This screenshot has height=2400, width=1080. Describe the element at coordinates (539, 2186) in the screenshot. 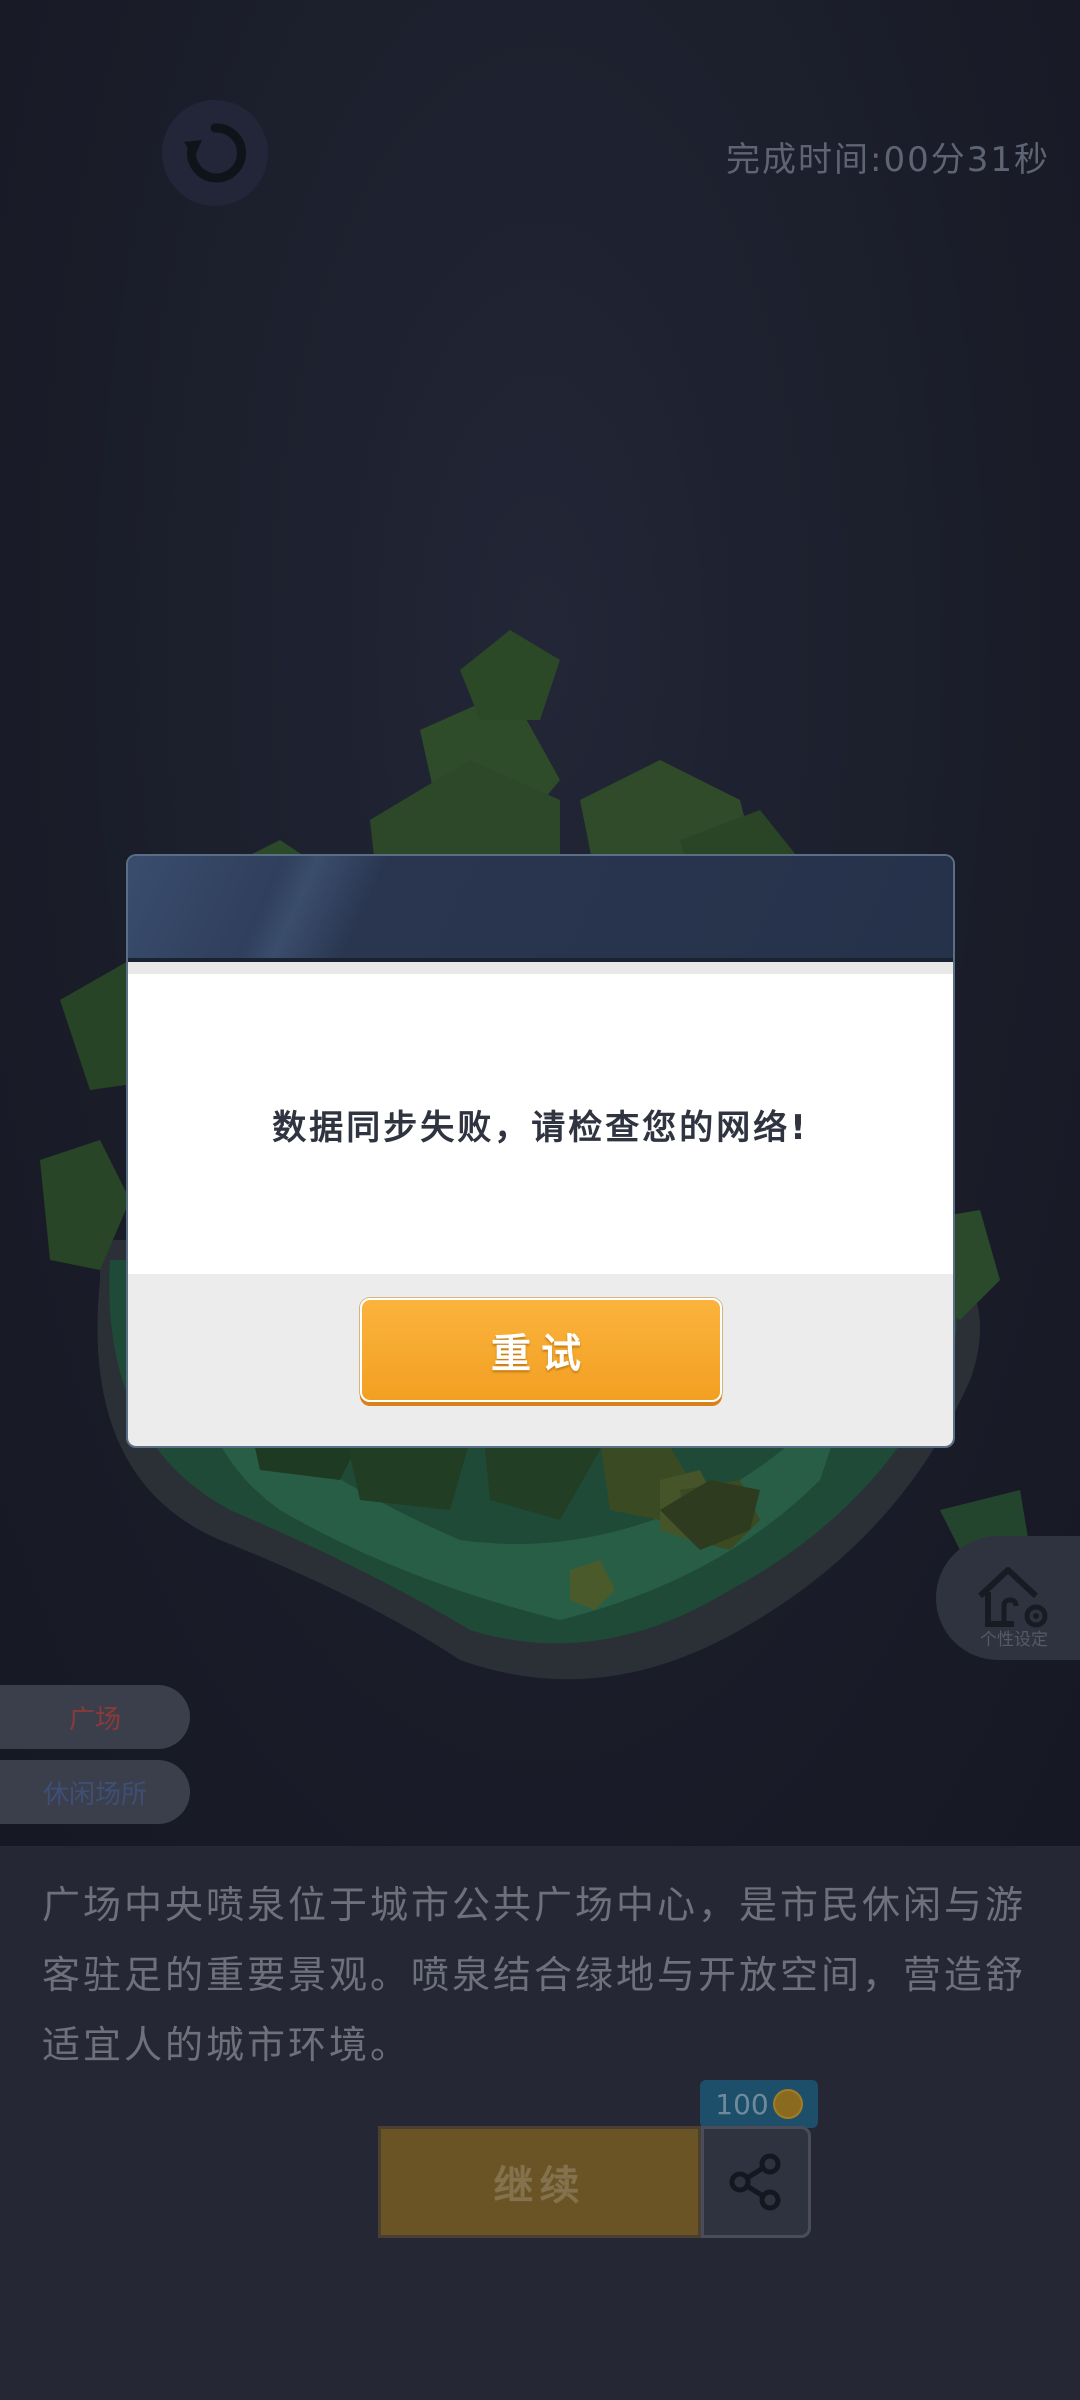

I see `continue-label: 继续` at that location.